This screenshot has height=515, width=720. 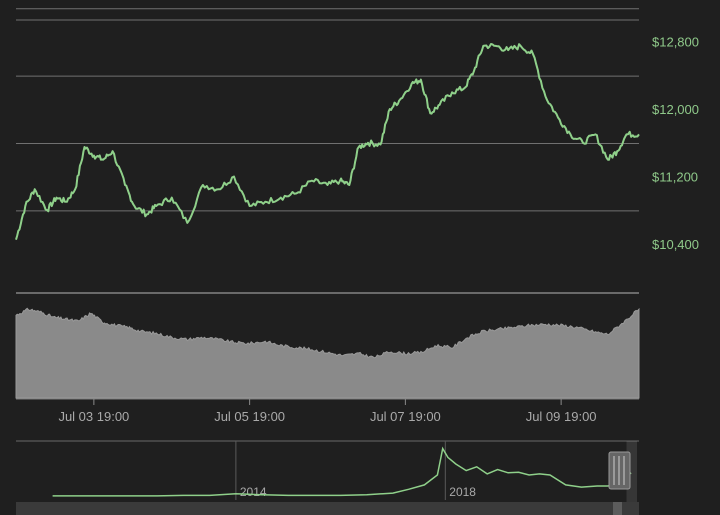 What do you see at coordinates (675, 42) in the screenshot?
I see `y-tick-label: $12,800` at bounding box center [675, 42].